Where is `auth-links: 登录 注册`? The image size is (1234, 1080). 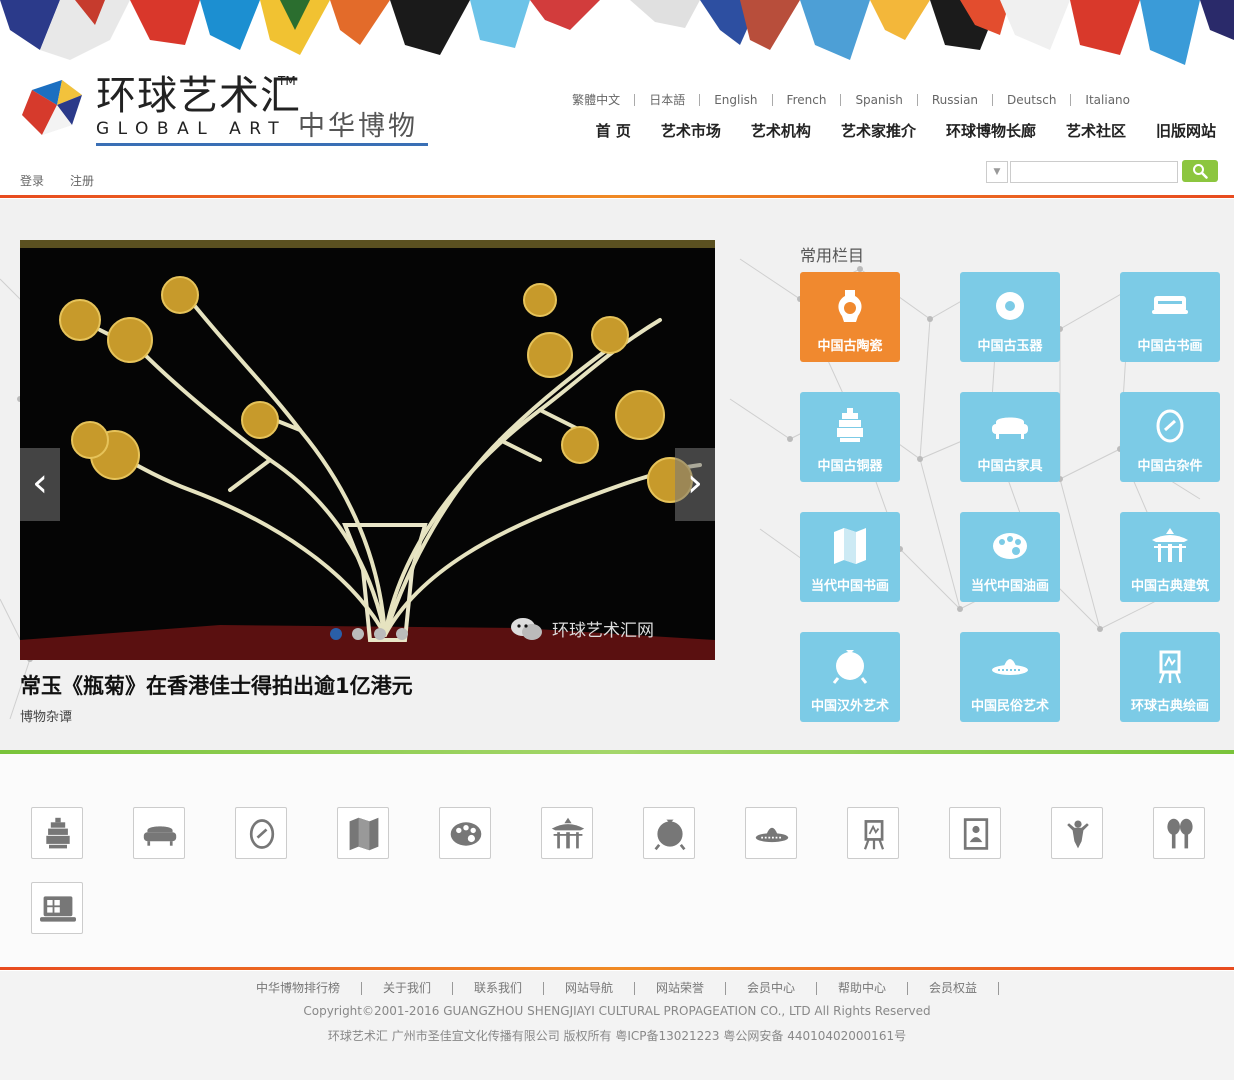 auth-links: 登录 注册 is located at coordinates (70, 180).